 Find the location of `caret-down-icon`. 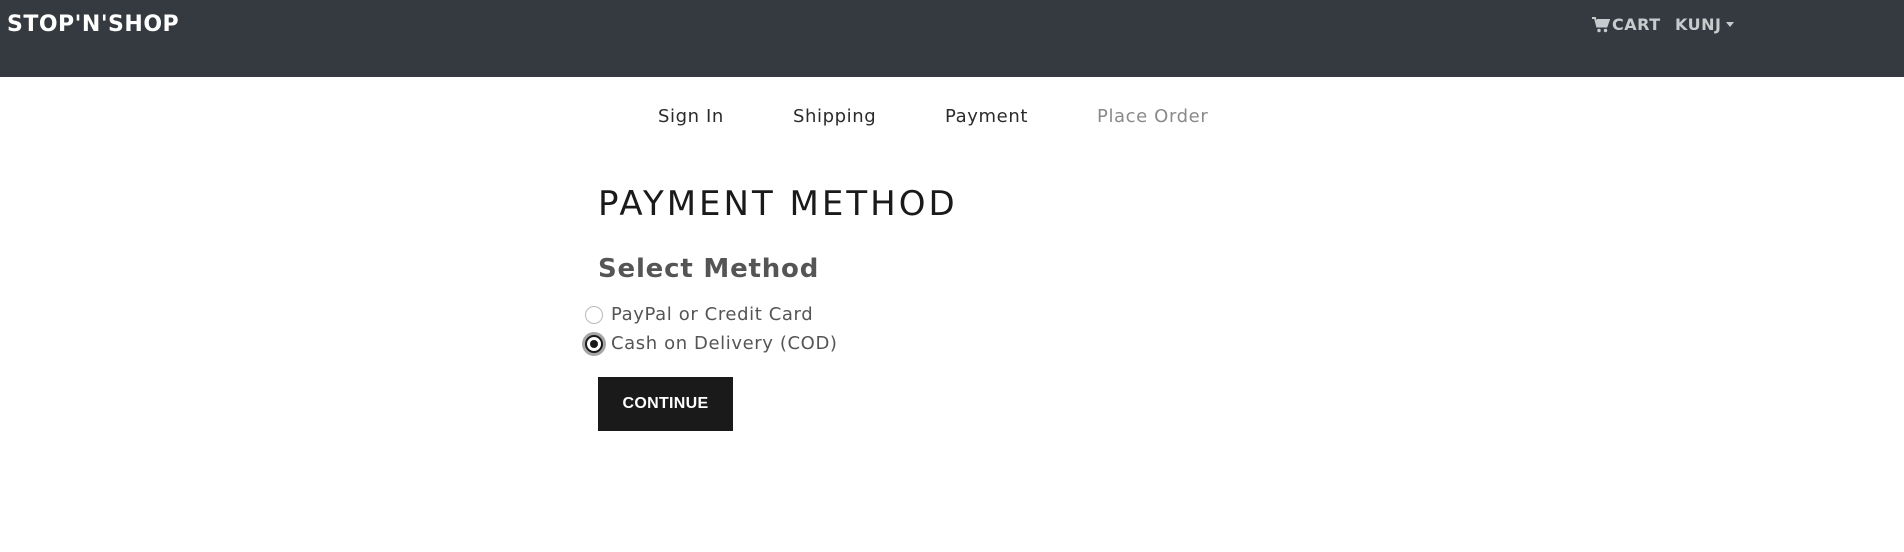

caret-down-icon is located at coordinates (1730, 24).